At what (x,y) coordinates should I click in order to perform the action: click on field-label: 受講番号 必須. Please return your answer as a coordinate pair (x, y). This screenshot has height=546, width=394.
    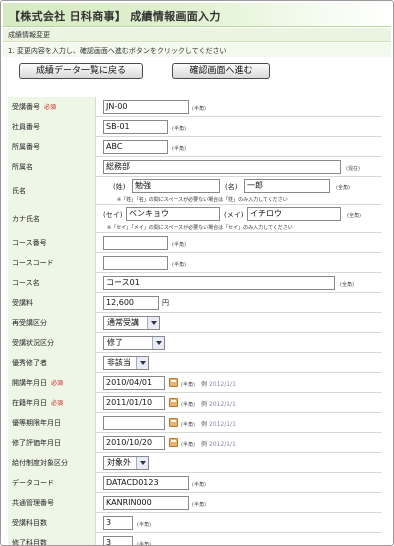
    Looking at the image, I should click on (52, 107).